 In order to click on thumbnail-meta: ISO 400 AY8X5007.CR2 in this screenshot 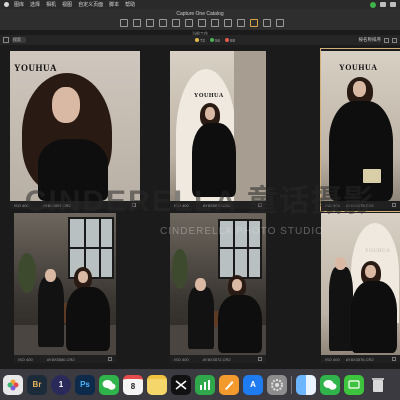, I will do `click(75, 205)`.